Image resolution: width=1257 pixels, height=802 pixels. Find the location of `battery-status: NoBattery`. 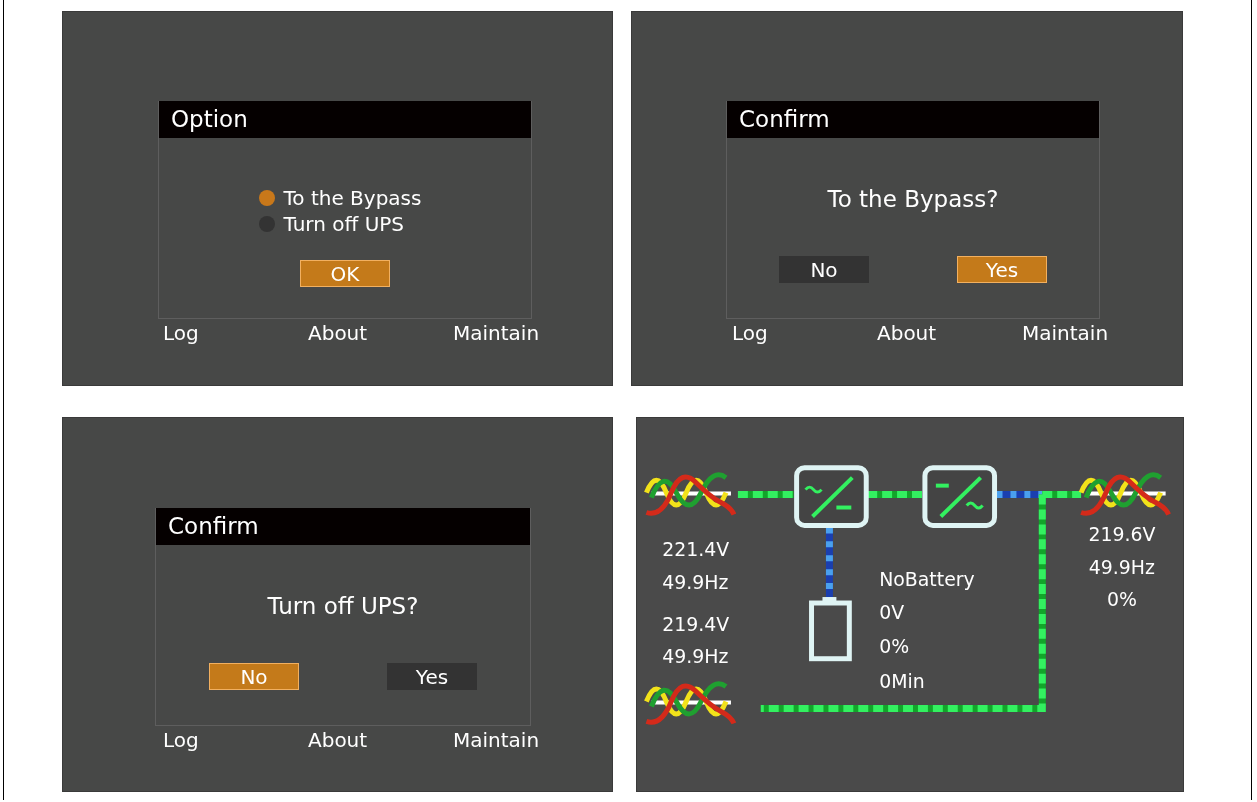

battery-status: NoBattery is located at coordinates (927, 579).